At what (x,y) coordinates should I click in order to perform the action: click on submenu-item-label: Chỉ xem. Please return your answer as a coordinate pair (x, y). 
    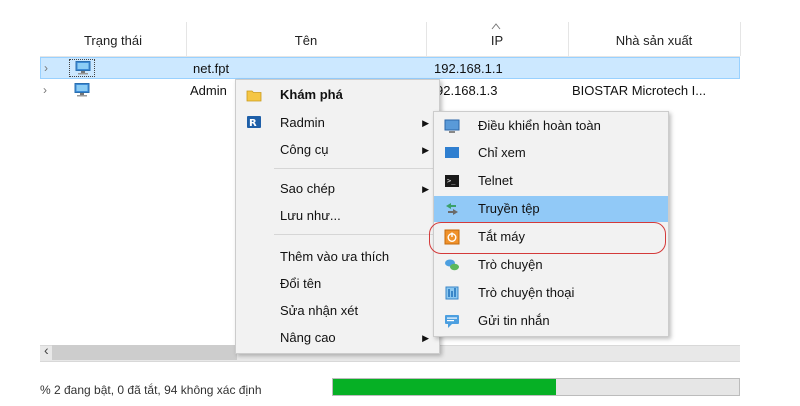
    Looking at the image, I should click on (502, 152).